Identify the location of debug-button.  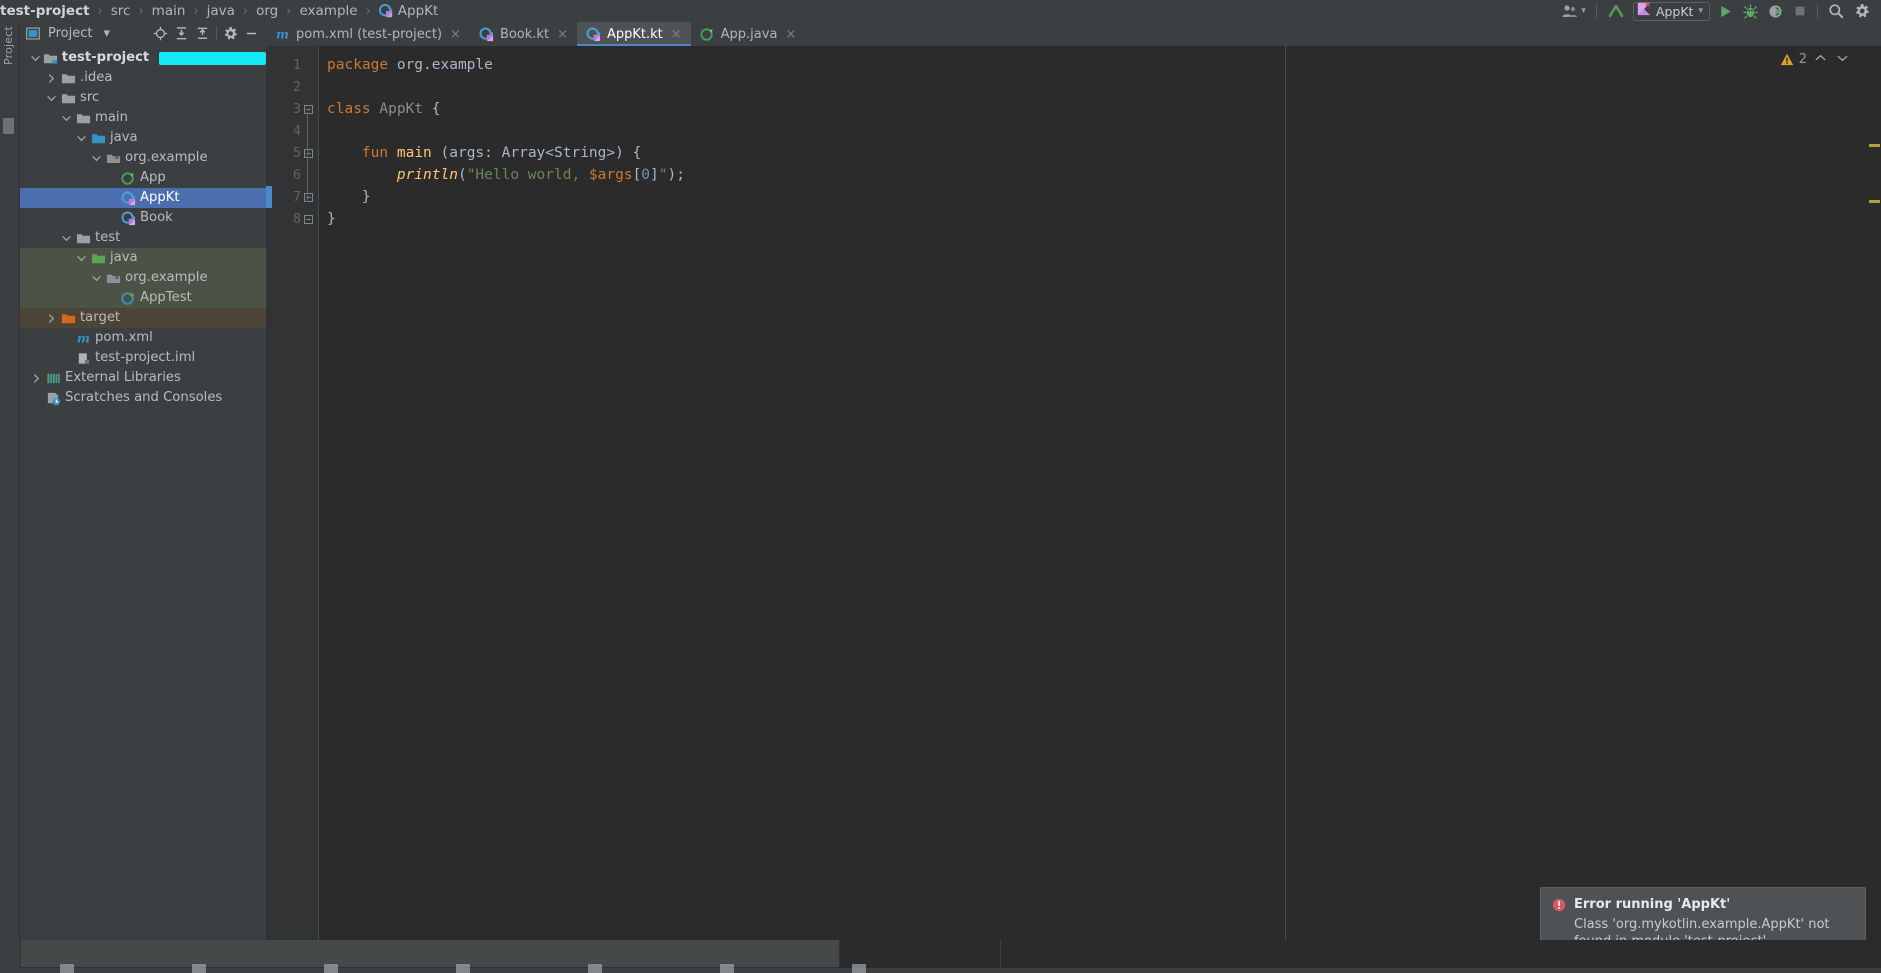
(1750, 11).